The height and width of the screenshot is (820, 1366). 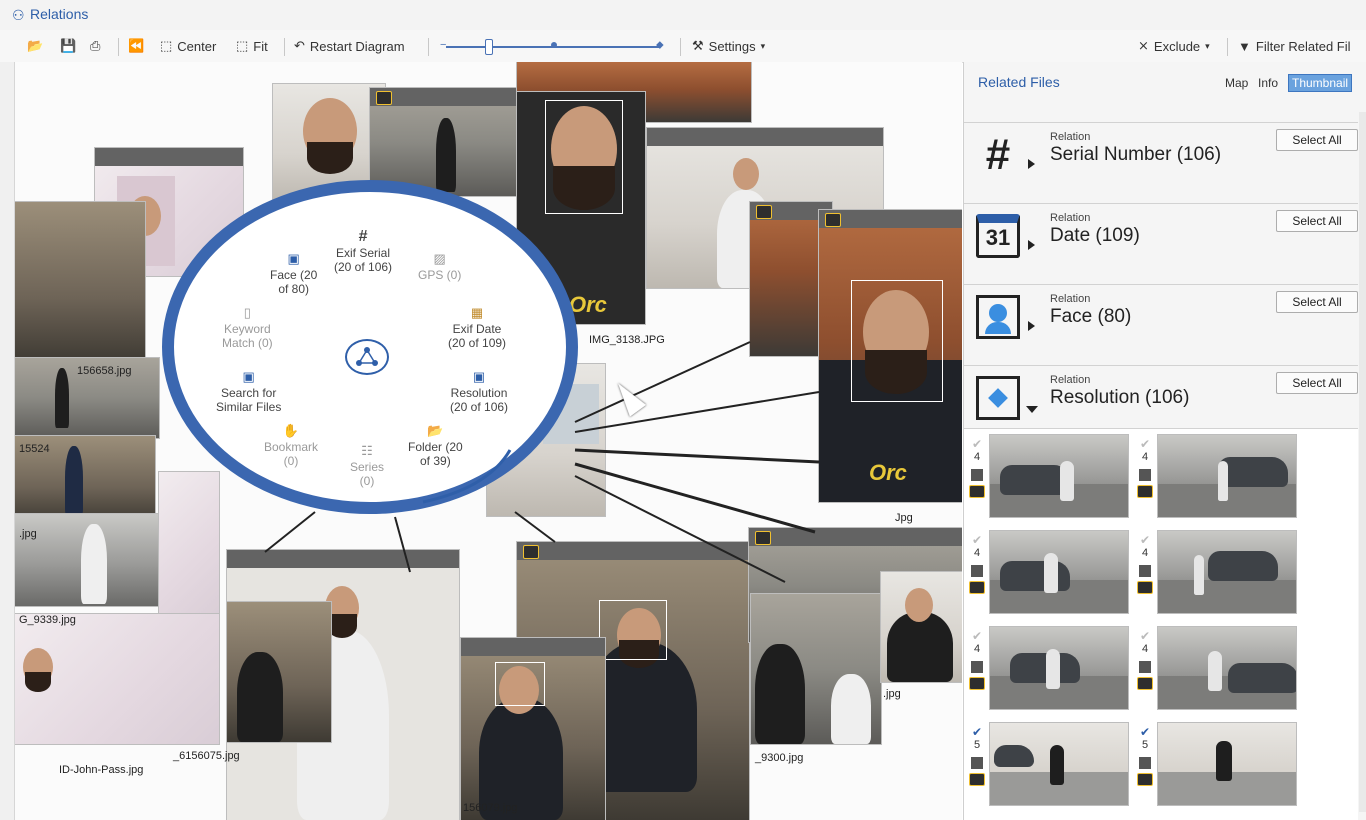 I want to click on tab-thumbnail: Thumbnail, so click(x=1320, y=83).